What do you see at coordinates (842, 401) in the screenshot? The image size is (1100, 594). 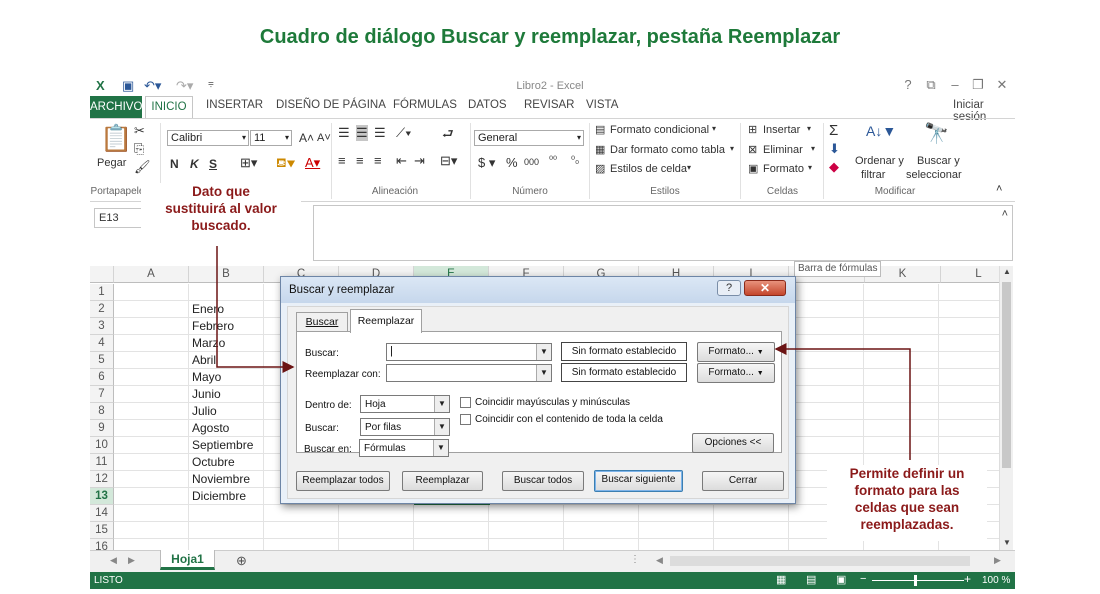 I see `arrow-to-format-button` at bounding box center [842, 401].